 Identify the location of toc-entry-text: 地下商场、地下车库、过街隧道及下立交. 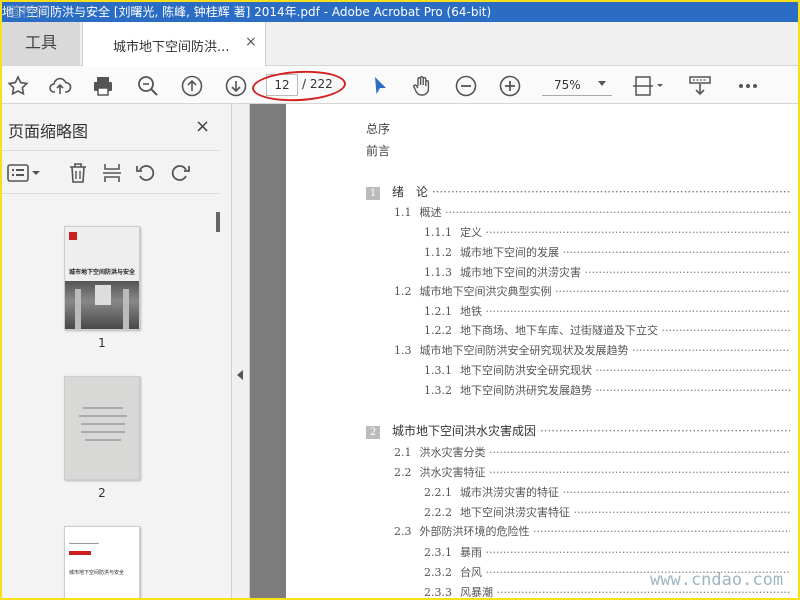
(559, 330).